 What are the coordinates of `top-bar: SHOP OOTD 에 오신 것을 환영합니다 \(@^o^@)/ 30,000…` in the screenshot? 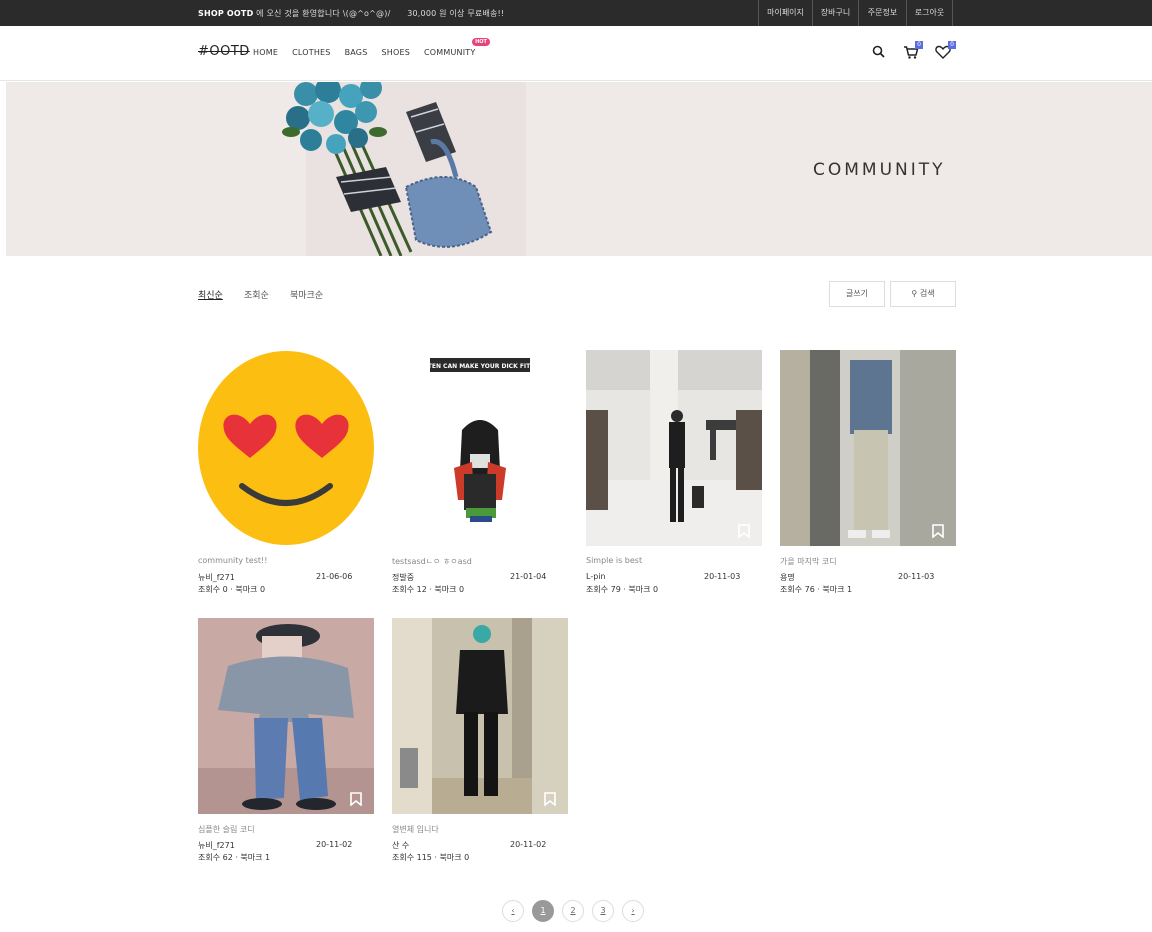 It's located at (576, 13).